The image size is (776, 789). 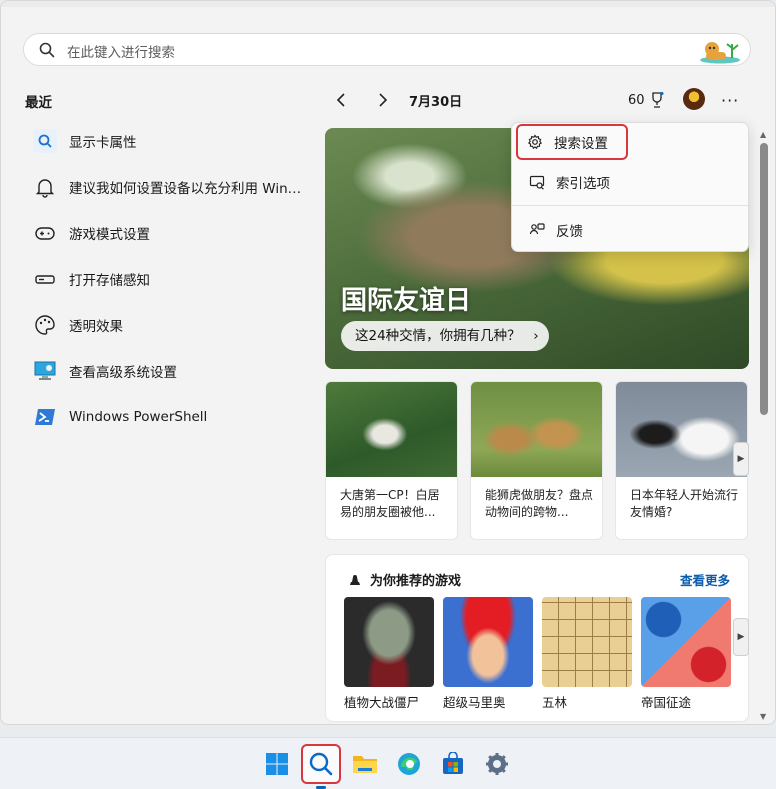 I want to click on game-tile: 帝国征途, so click(x=686, y=654).